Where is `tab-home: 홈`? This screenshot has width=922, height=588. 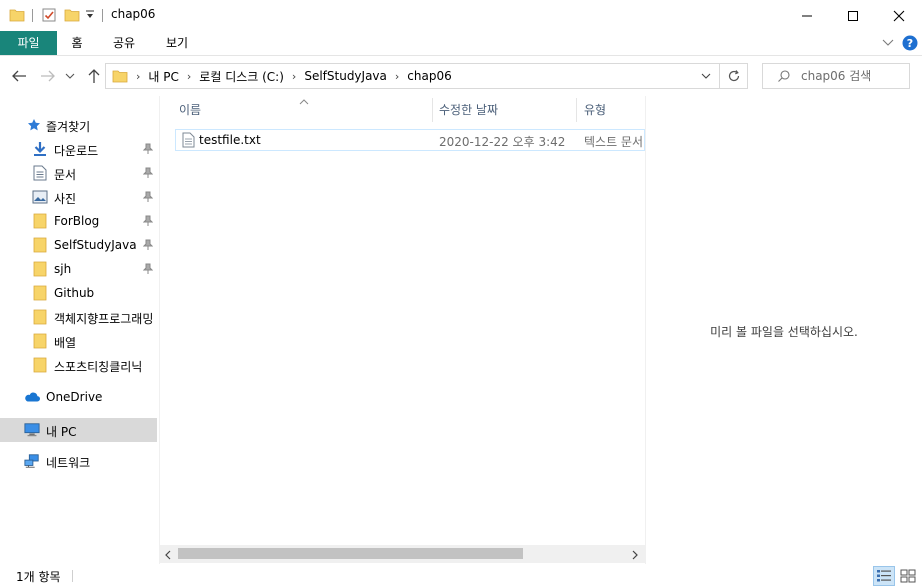
tab-home: 홈 is located at coordinates (77, 43).